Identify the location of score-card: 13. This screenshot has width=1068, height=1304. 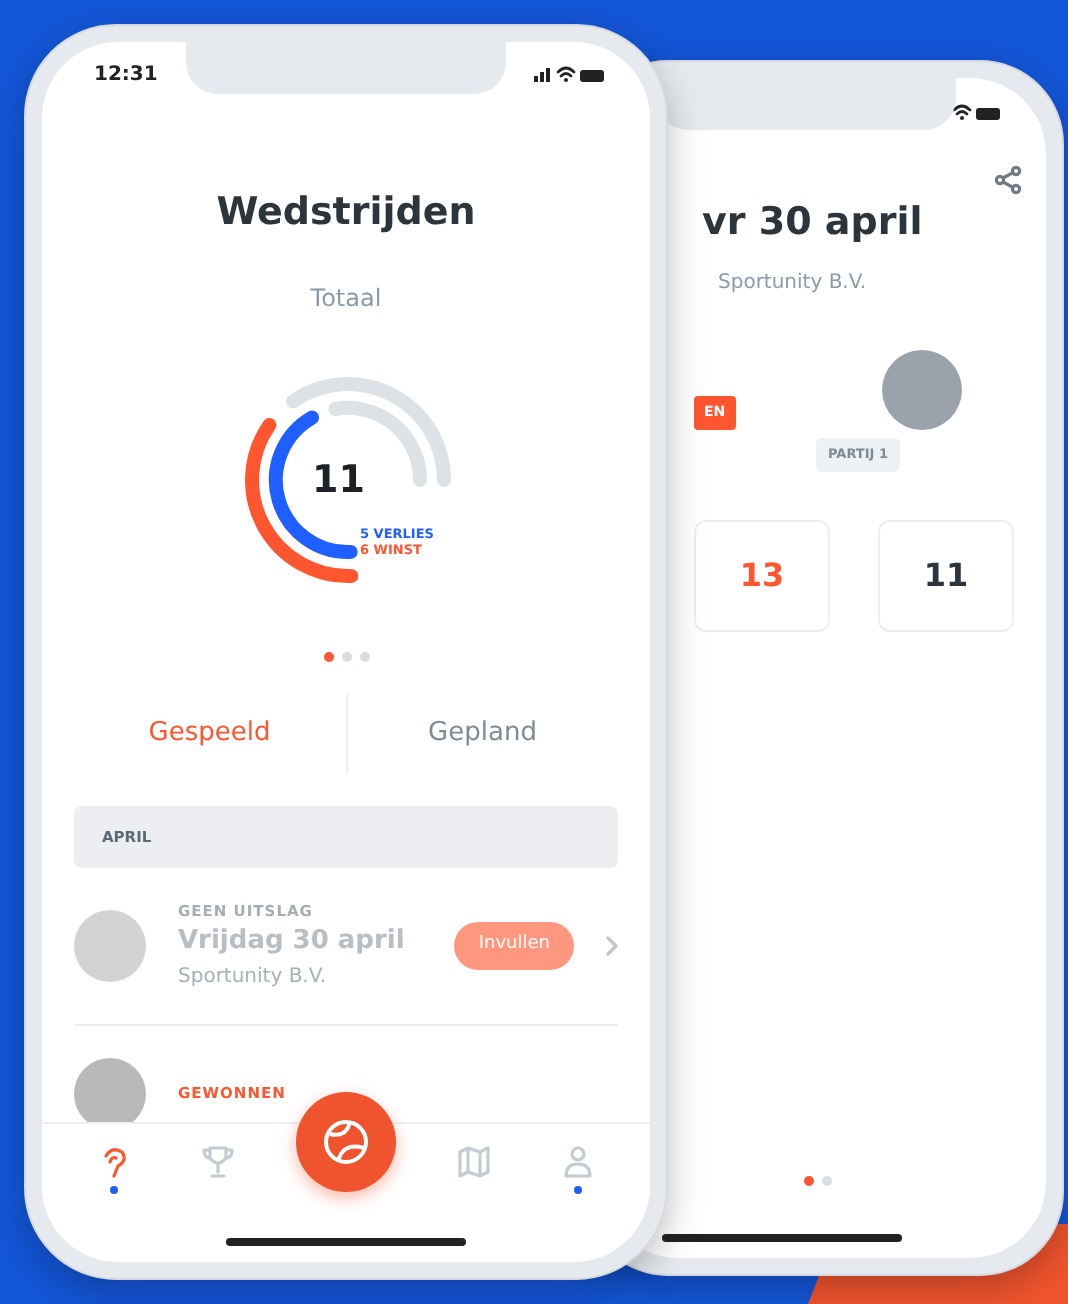
(762, 576).